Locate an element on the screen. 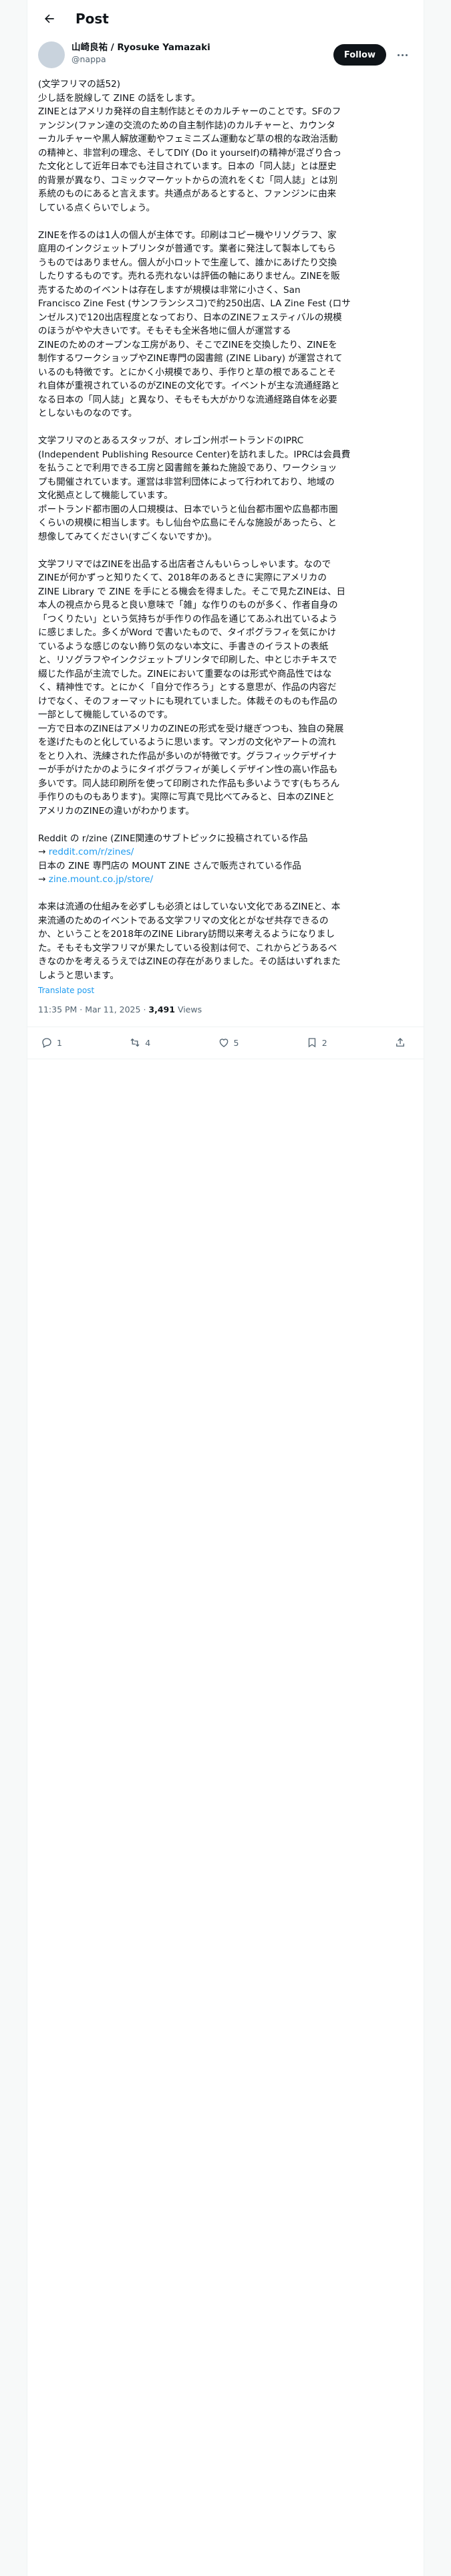 The width and height of the screenshot is (451, 2576). author-handle: @nappa is located at coordinates (202, 60).